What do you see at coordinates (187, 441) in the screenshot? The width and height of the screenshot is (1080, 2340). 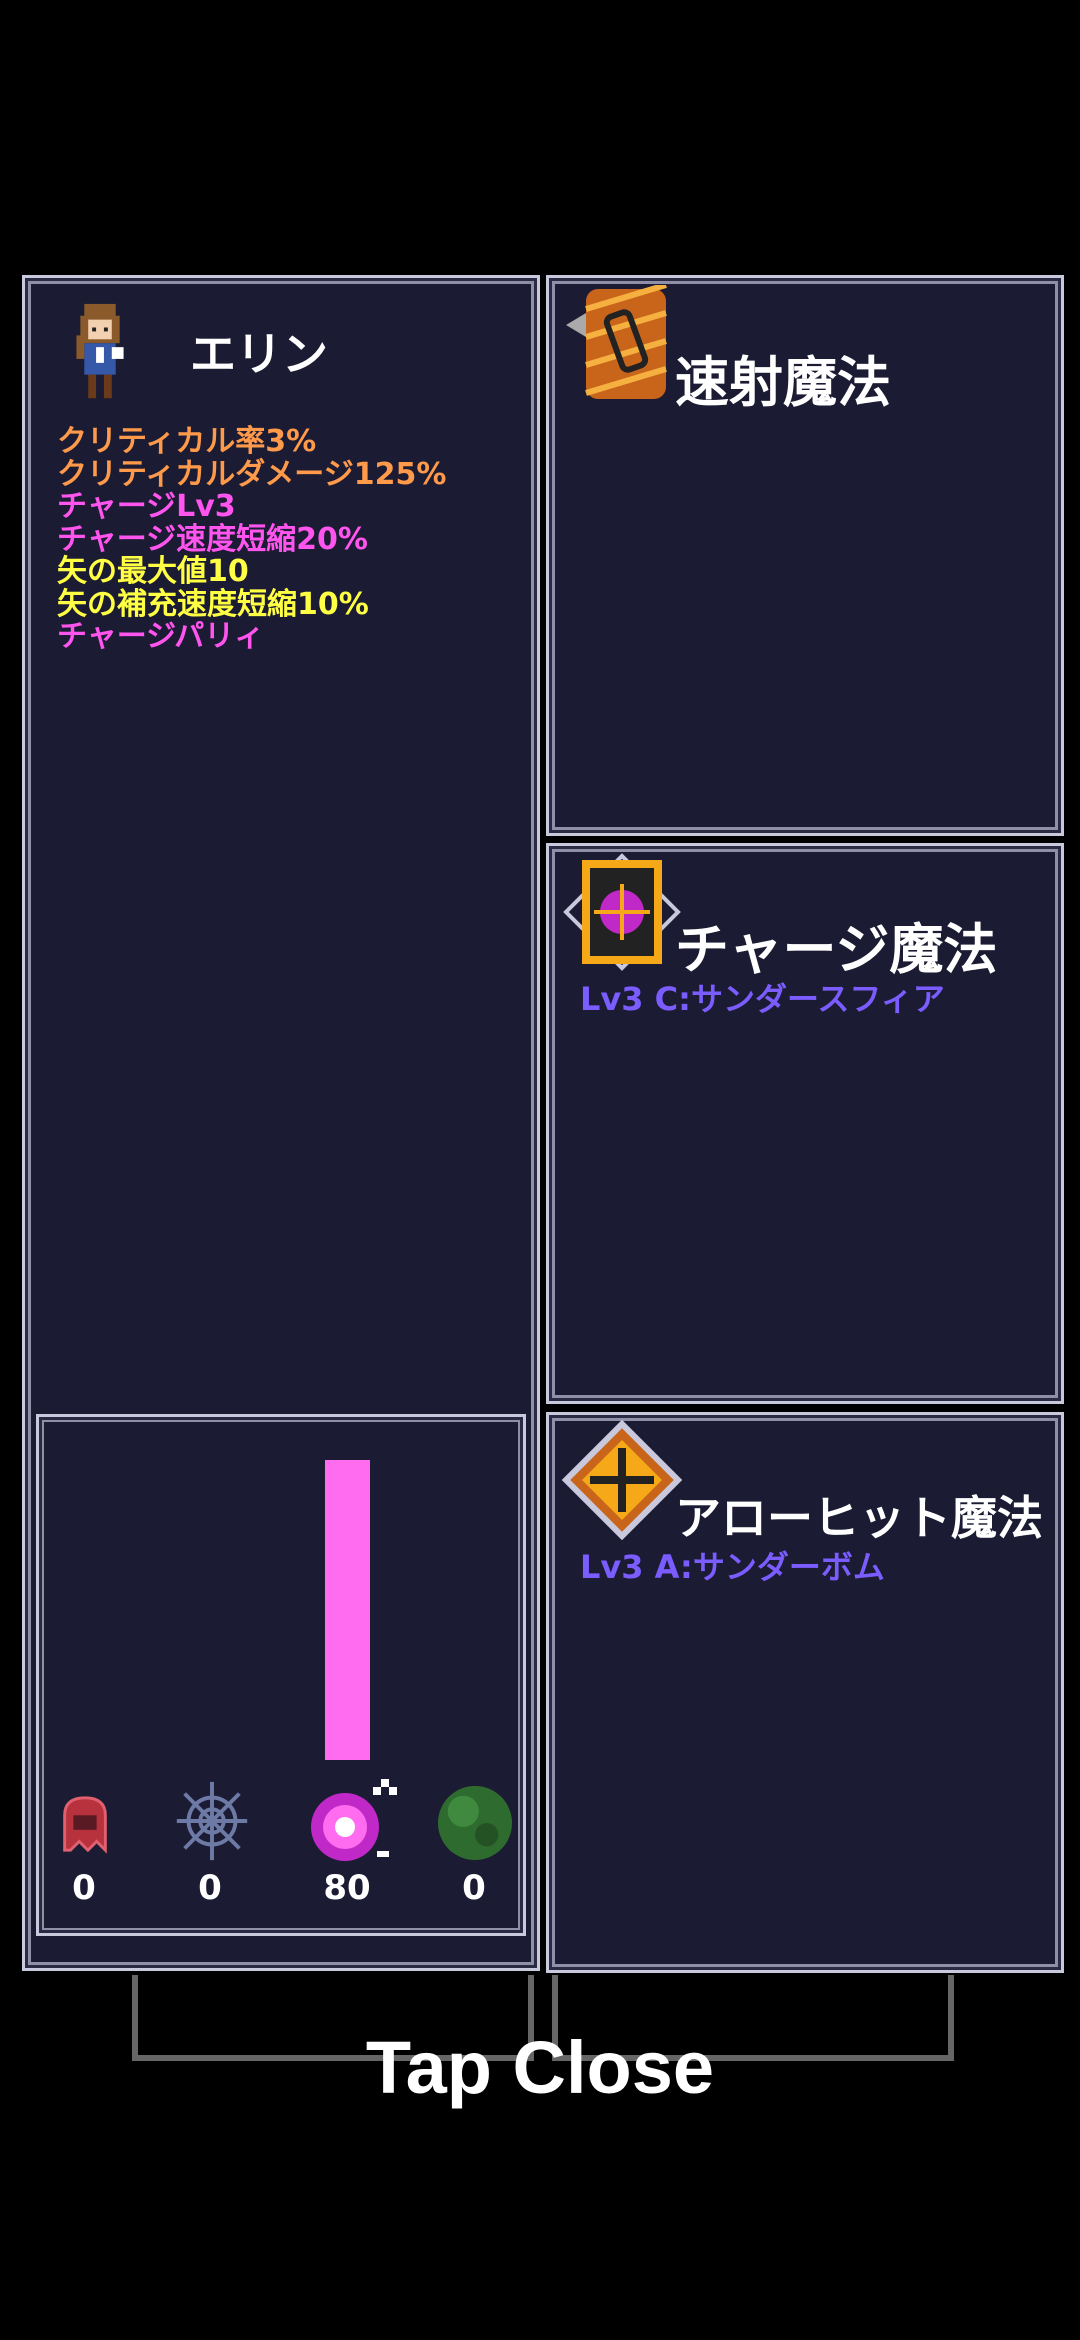 I see `stat-line: クリティカル率3%` at bounding box center [187, 441].